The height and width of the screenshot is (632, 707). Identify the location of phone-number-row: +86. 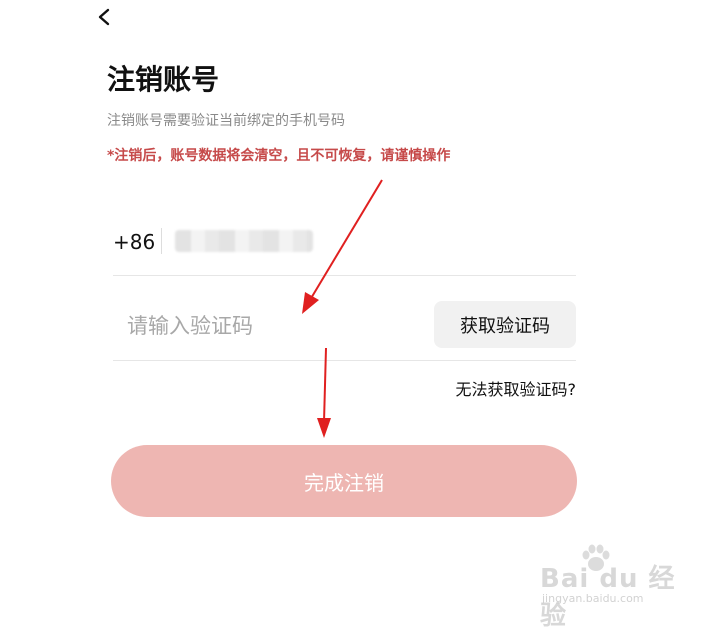
(344, 242).